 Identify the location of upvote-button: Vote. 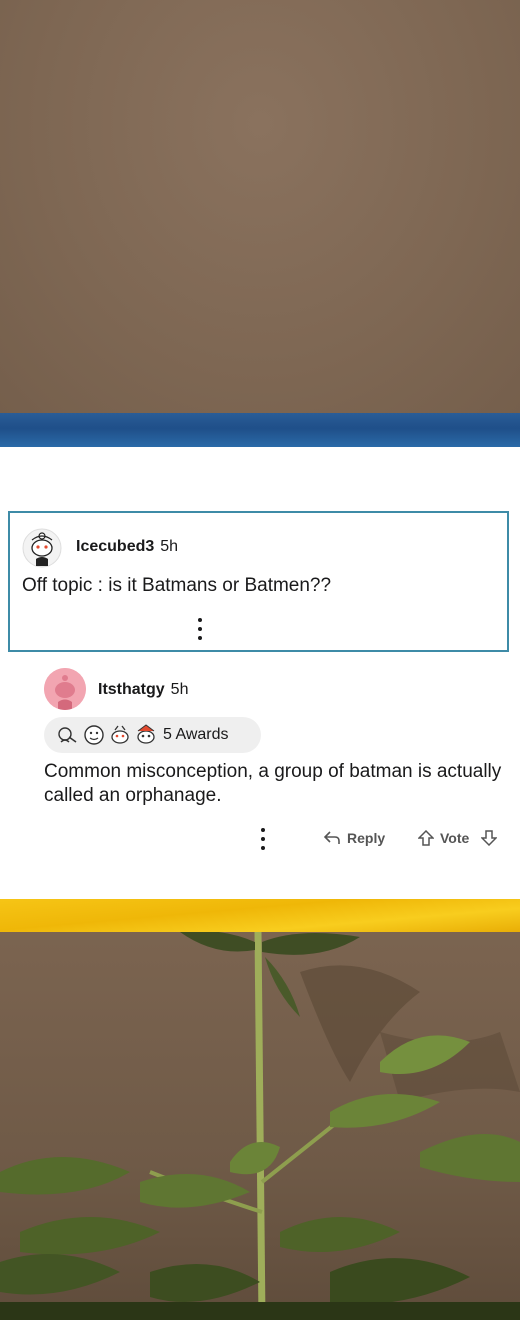
(443, 838).